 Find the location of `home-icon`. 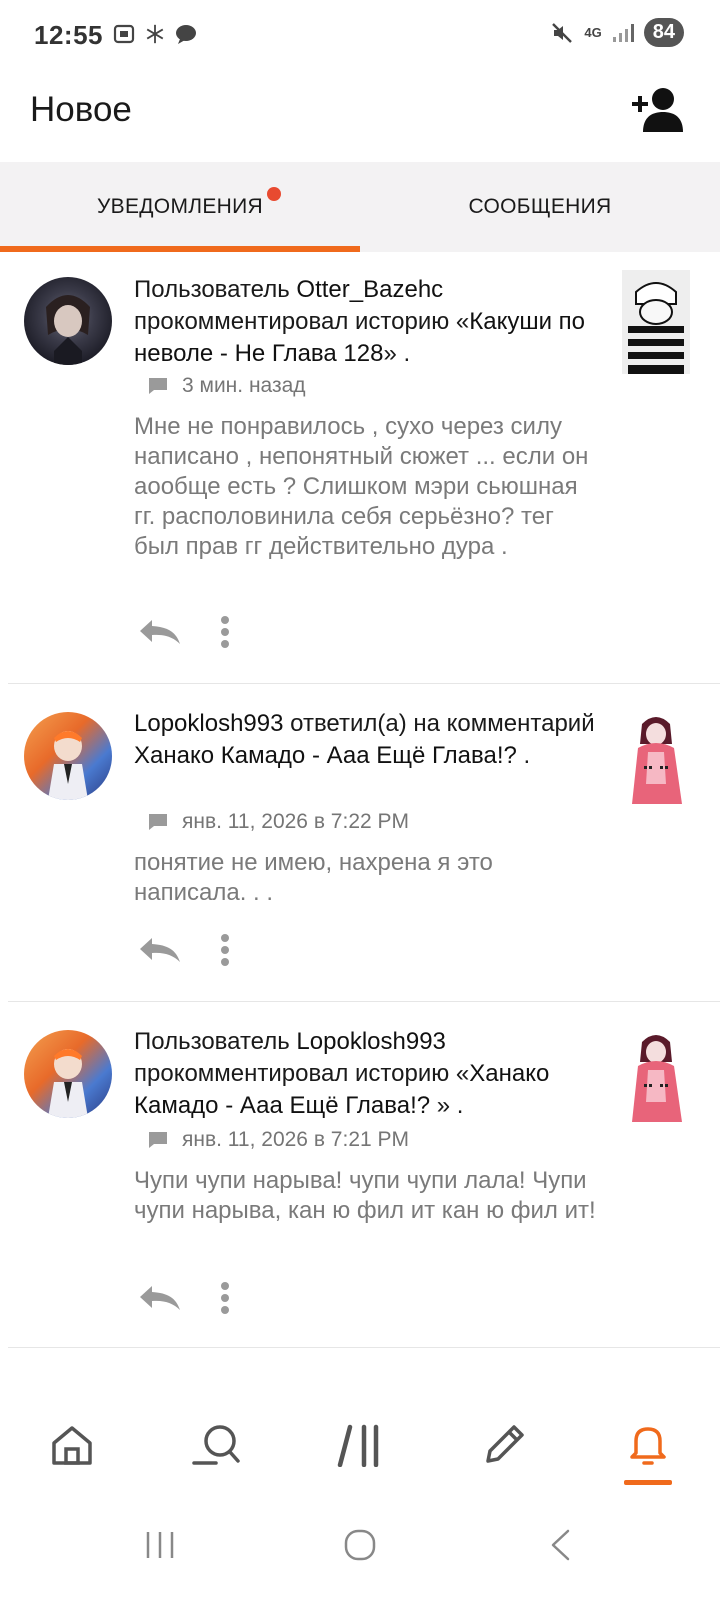

home-icon is located at coordinates (72, 1445).